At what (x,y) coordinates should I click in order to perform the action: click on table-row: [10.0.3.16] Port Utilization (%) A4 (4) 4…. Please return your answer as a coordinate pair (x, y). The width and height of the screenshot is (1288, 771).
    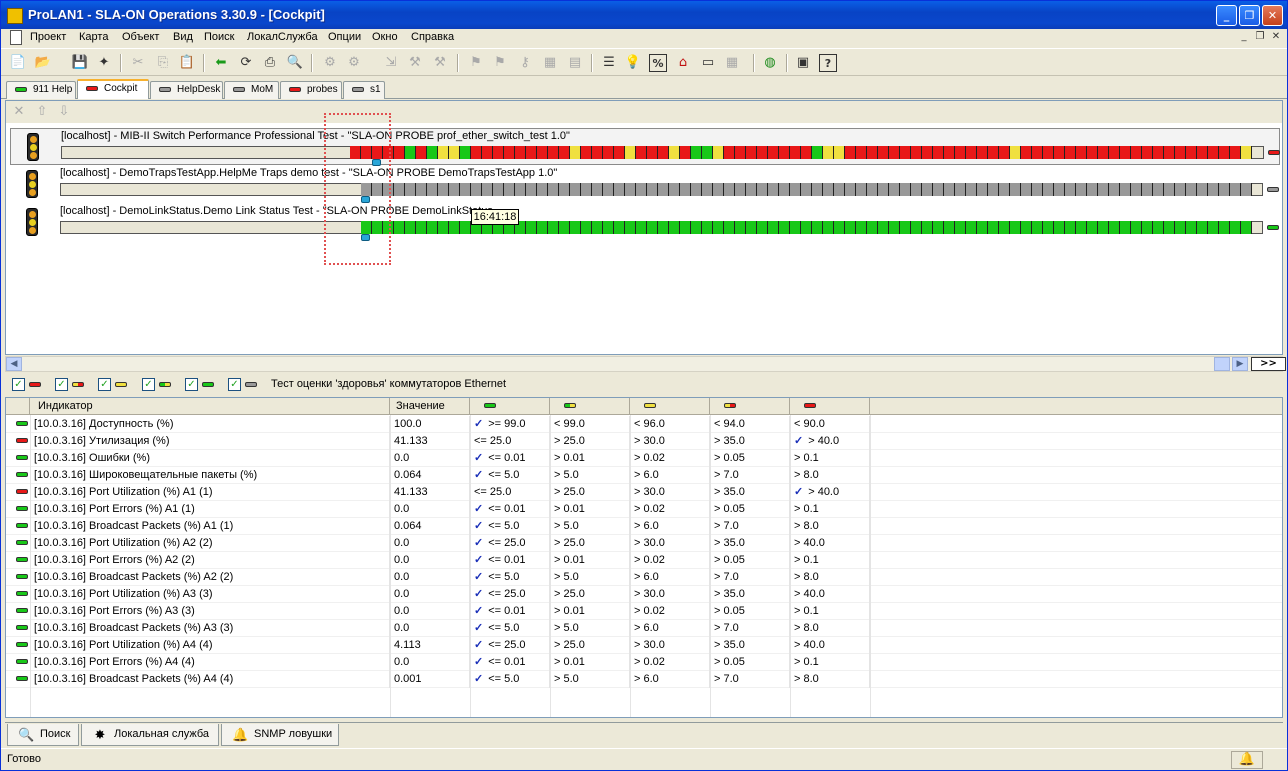
    Looking at the image, I should click on (644, 645).